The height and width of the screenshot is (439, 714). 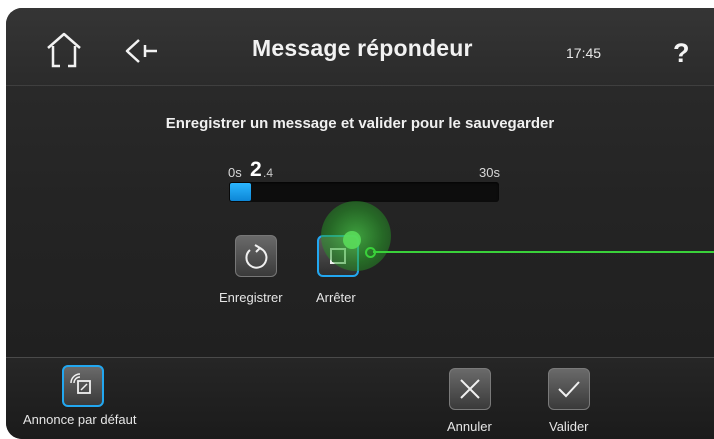 What do you see at coordinates (584, 53) in the screenshot?
I see `clock: 17:45` at bounding box center [584, 53].